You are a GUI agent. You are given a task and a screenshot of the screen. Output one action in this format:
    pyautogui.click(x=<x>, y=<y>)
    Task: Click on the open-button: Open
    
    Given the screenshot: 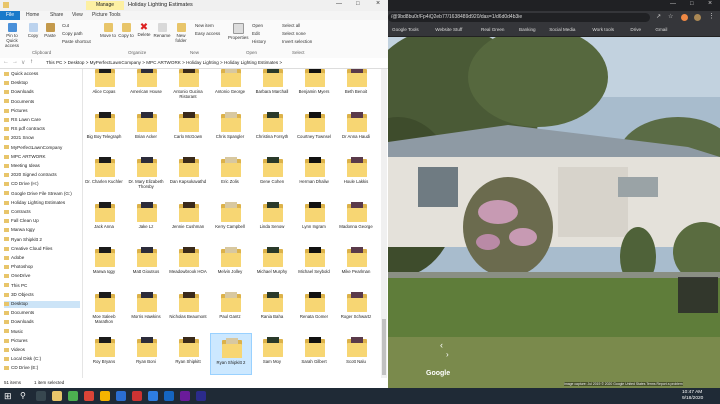 What is the action you would take?
    pyautogui.click(x=257, y=25)
    